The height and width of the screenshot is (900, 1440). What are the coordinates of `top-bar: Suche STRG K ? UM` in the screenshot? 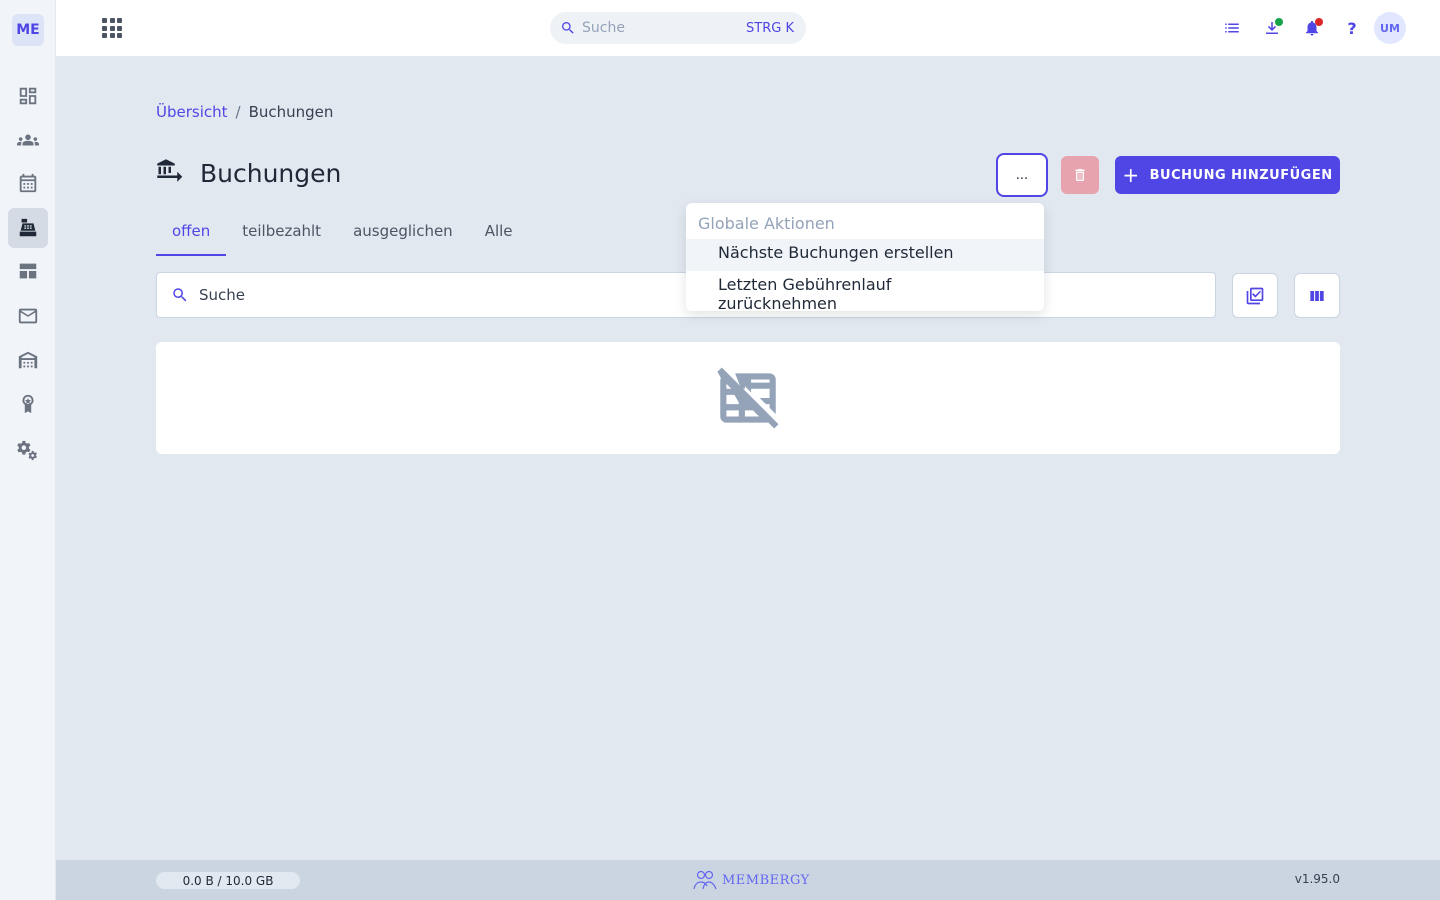 It's located at (748, 28).